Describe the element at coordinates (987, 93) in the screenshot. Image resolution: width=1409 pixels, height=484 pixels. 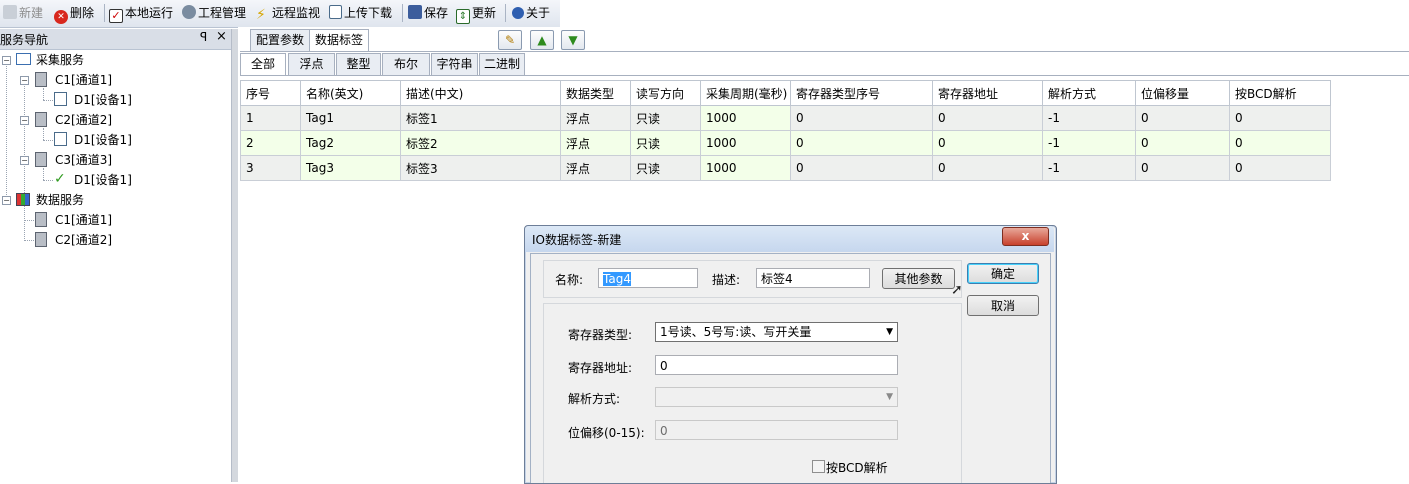
I see `column-header: 寄存器地址` at that location.